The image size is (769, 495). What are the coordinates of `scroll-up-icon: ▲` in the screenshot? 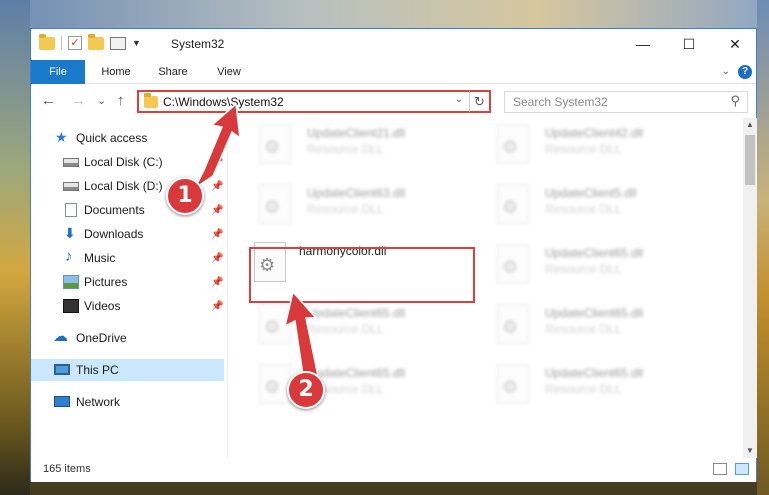 It's located at (750, 125).